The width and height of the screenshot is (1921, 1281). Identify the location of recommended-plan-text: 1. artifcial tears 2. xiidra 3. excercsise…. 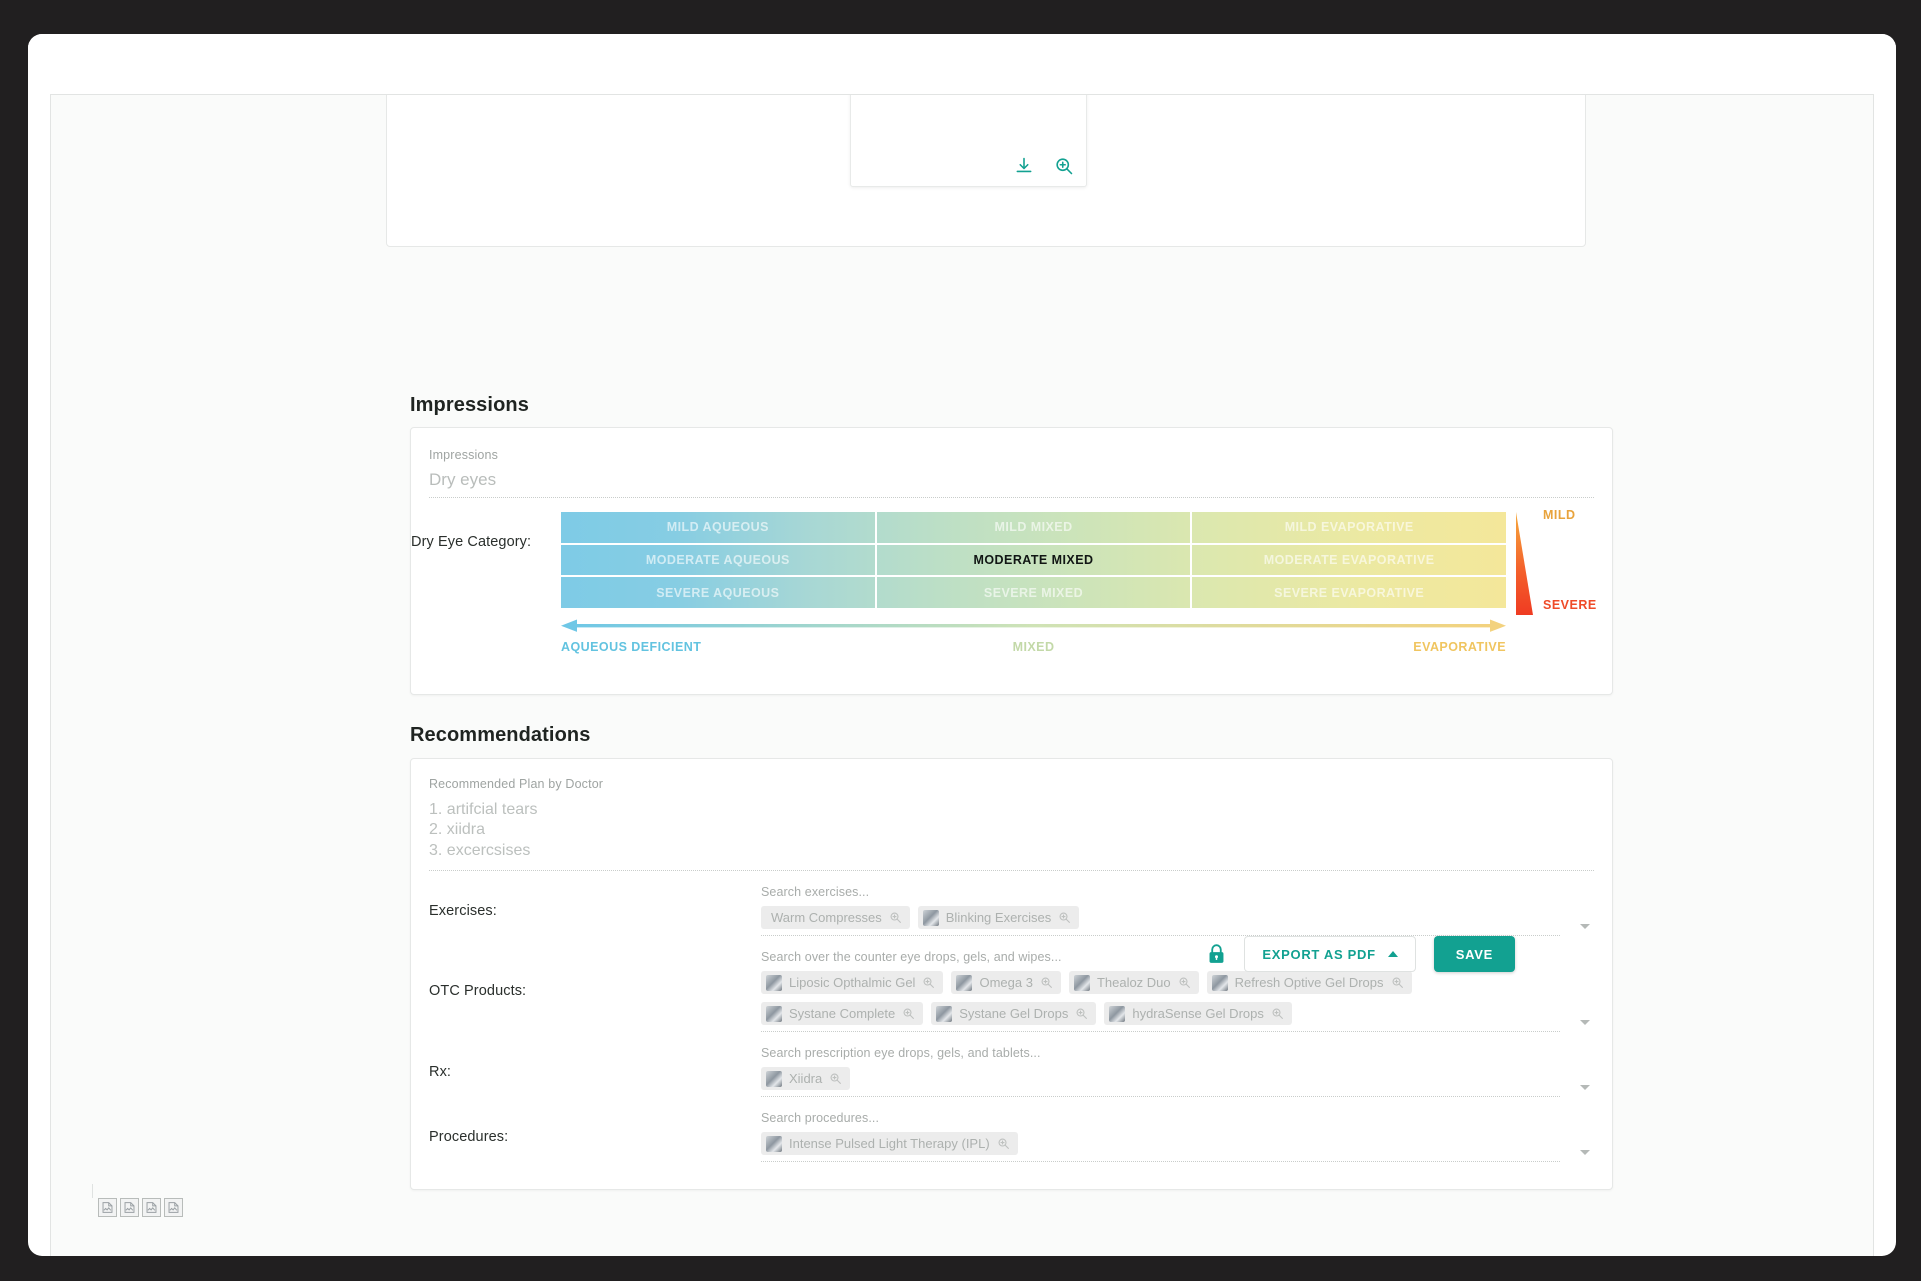
(1011, 836).